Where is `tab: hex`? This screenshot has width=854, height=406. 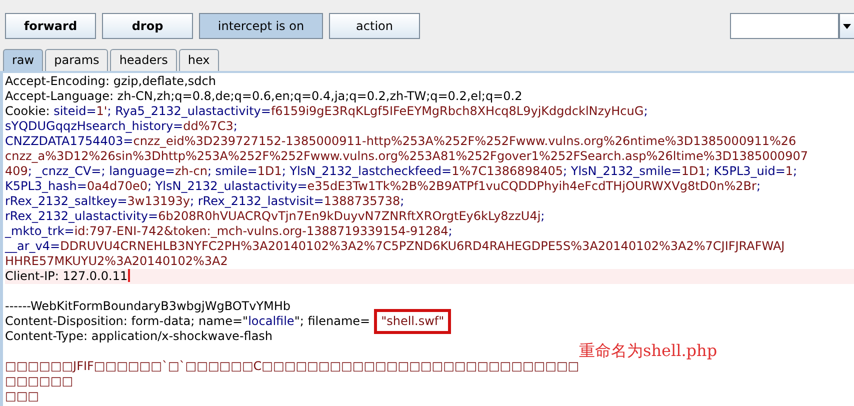 tab: hex is located at coordinates (198, 60).